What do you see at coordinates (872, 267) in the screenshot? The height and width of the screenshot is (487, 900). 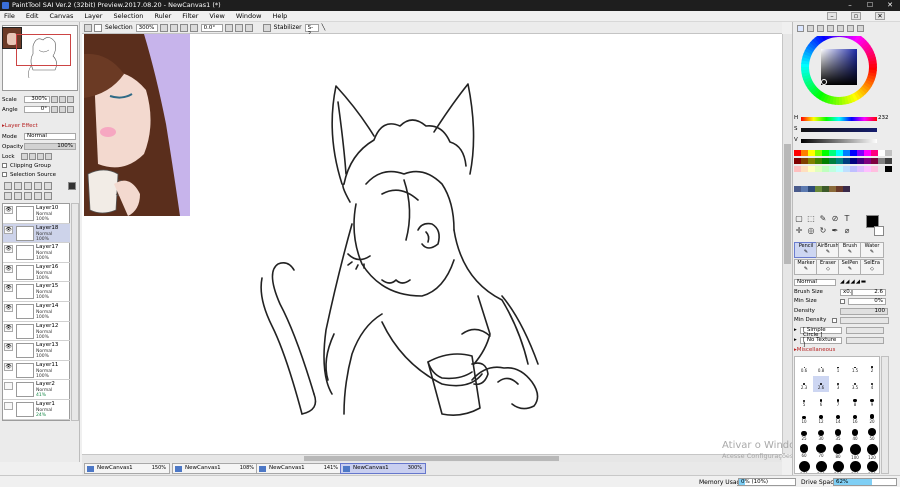 I see `brush-selera: SelEra ◇` at bounding box center [872, 267].